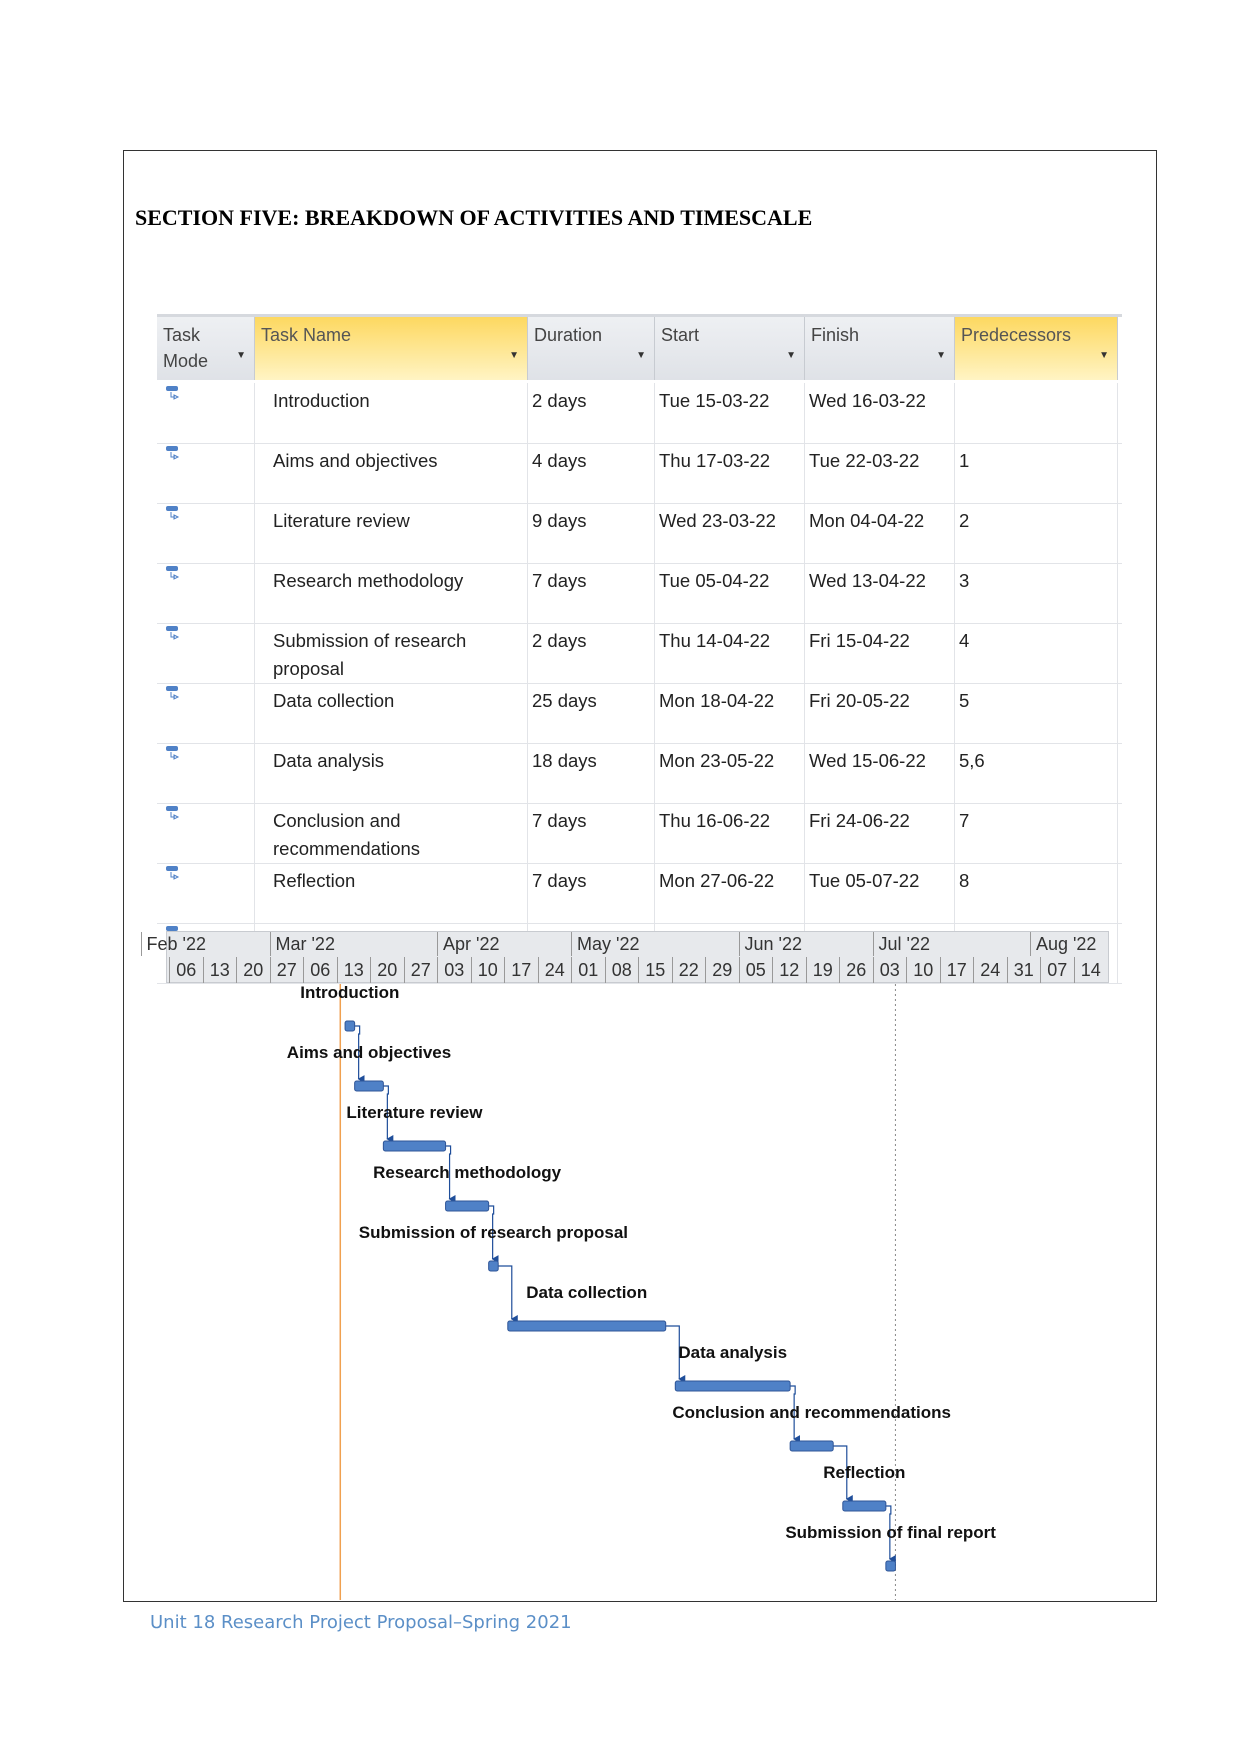 The width and height of the screenshot is (1241, 1754). I want to click on cell-pred: 7, so click(1036, 833).